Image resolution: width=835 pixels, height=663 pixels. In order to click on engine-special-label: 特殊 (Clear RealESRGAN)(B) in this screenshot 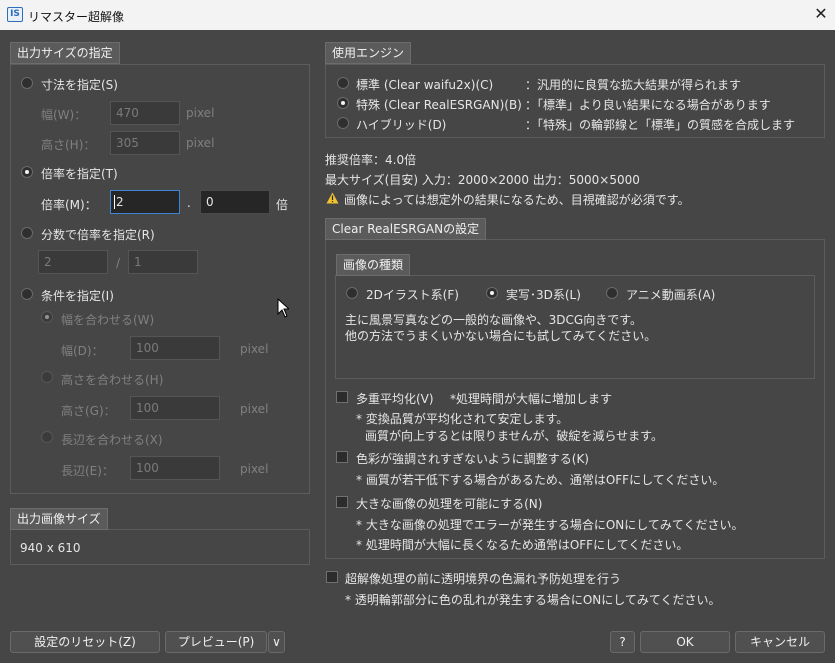, I will do `click(439, 105)`.